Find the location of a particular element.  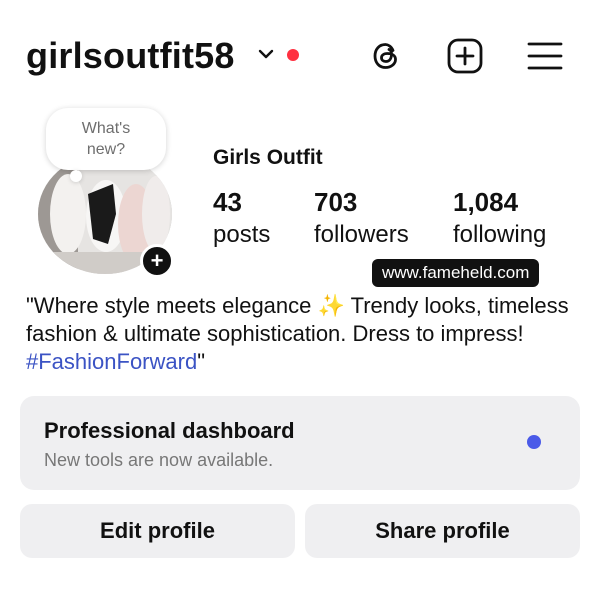

create-plus-icon is located at coordinates (465, 56).